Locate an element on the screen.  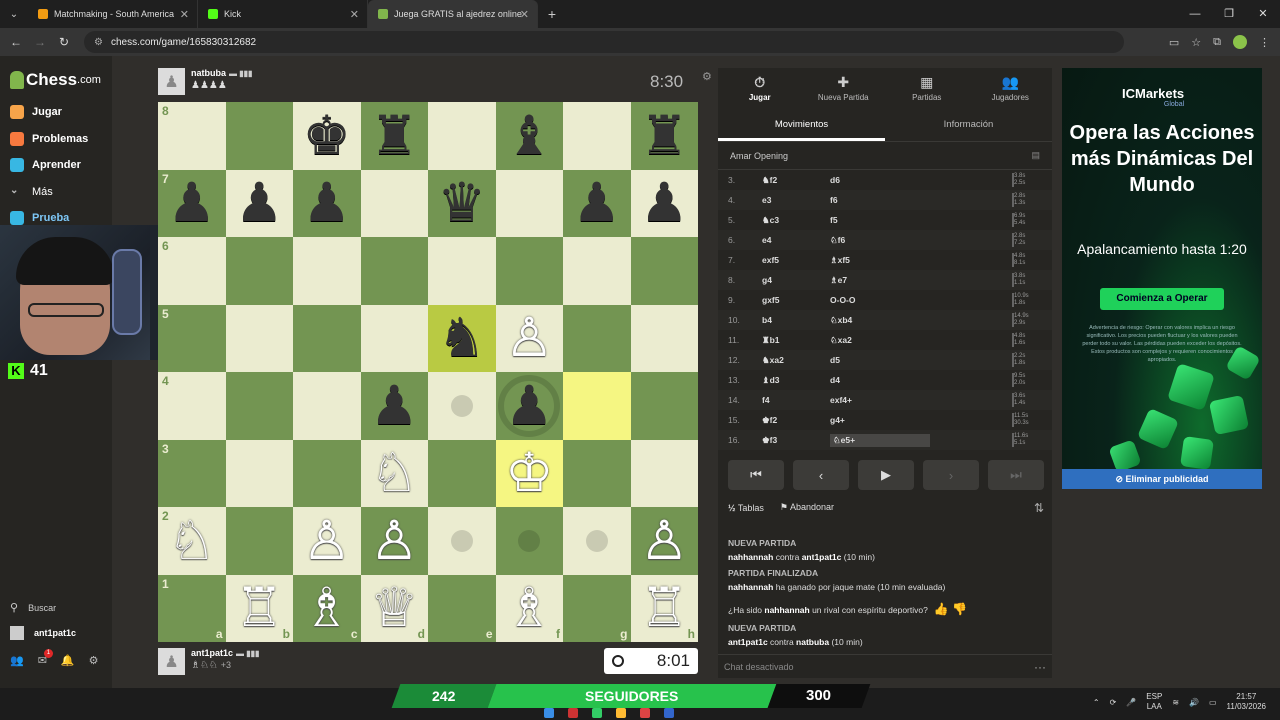
square-b5 is located at coordinates (259, 338).